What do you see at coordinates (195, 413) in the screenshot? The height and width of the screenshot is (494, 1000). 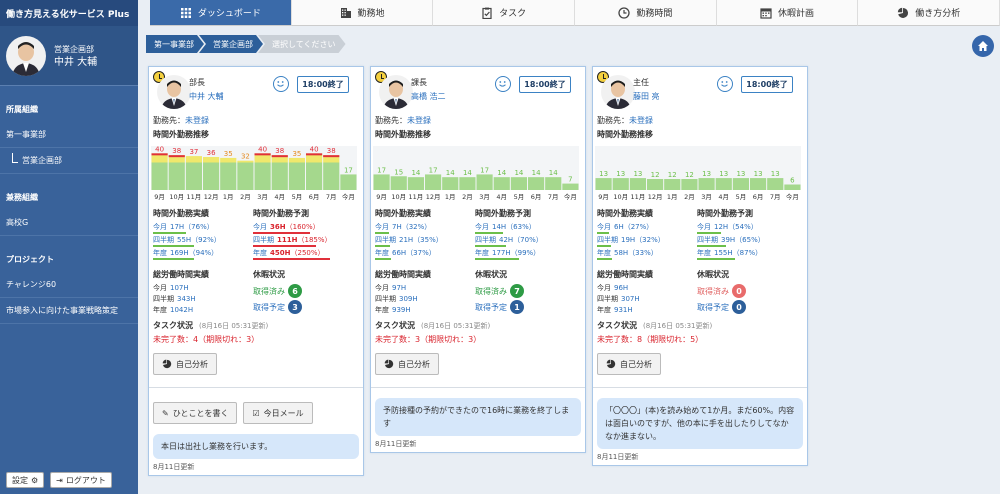 I see `post-comment-button: ✎ ひとことを書く` at bounding box center [195, 413].